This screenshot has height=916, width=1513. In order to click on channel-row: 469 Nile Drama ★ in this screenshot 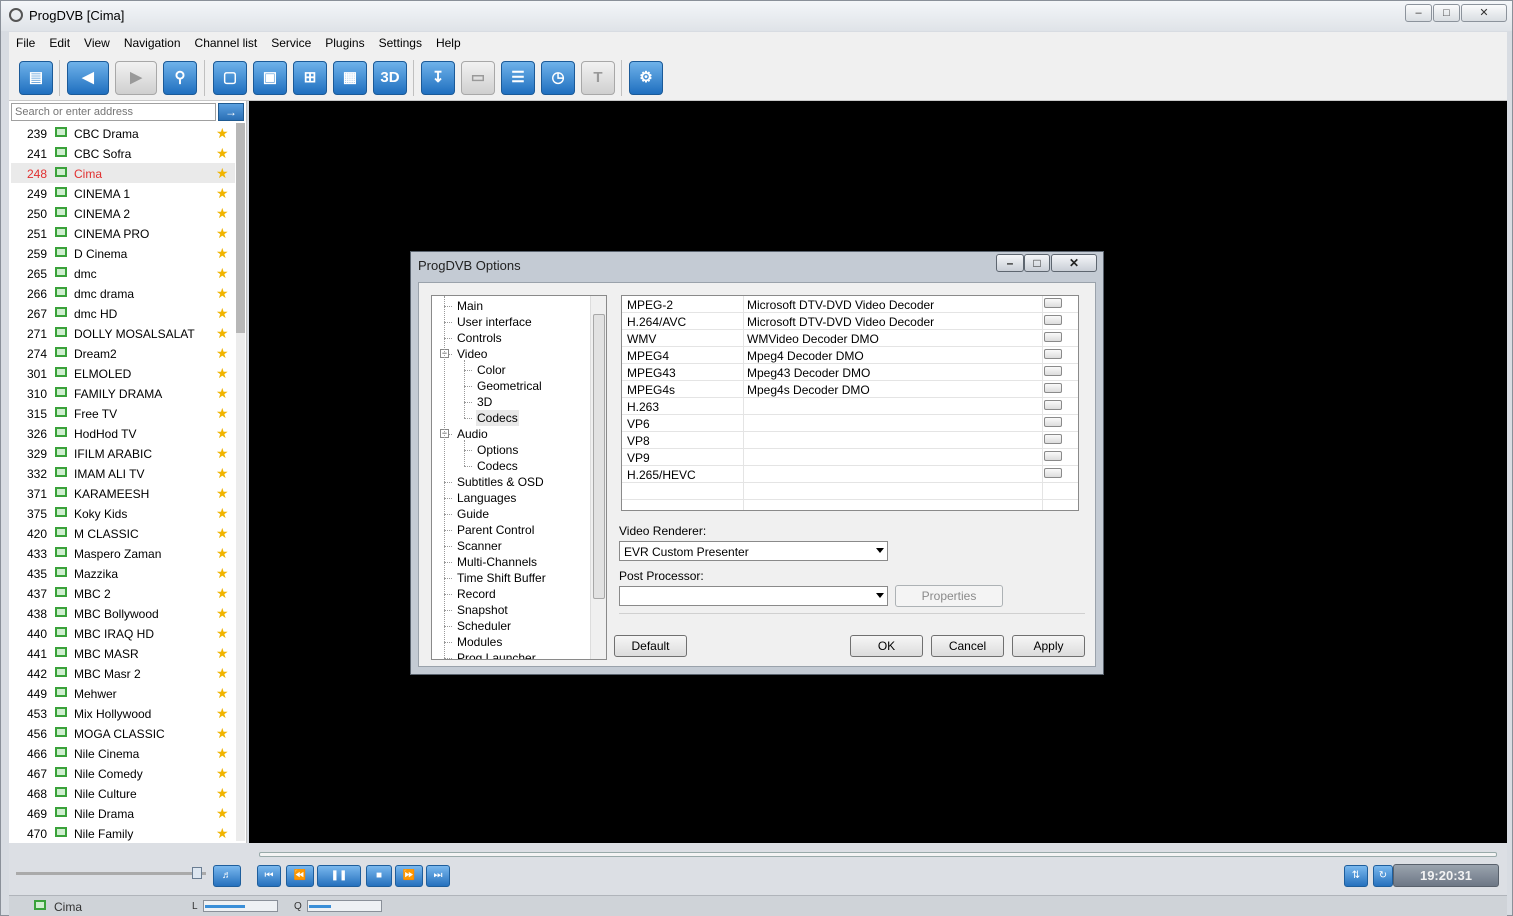, I will do `click(123, 813)`.